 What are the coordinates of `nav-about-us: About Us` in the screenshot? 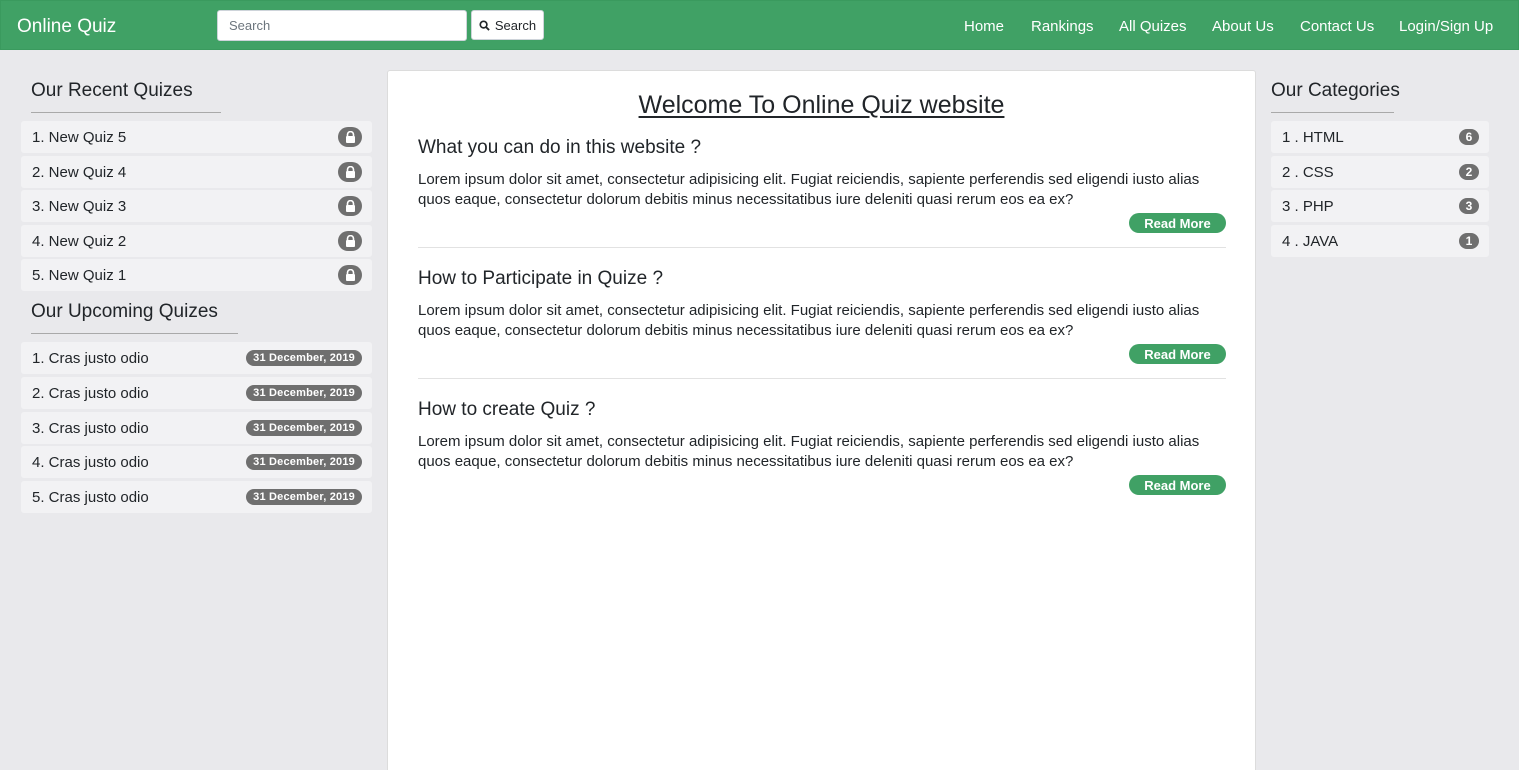 It's located at (1243, 26).